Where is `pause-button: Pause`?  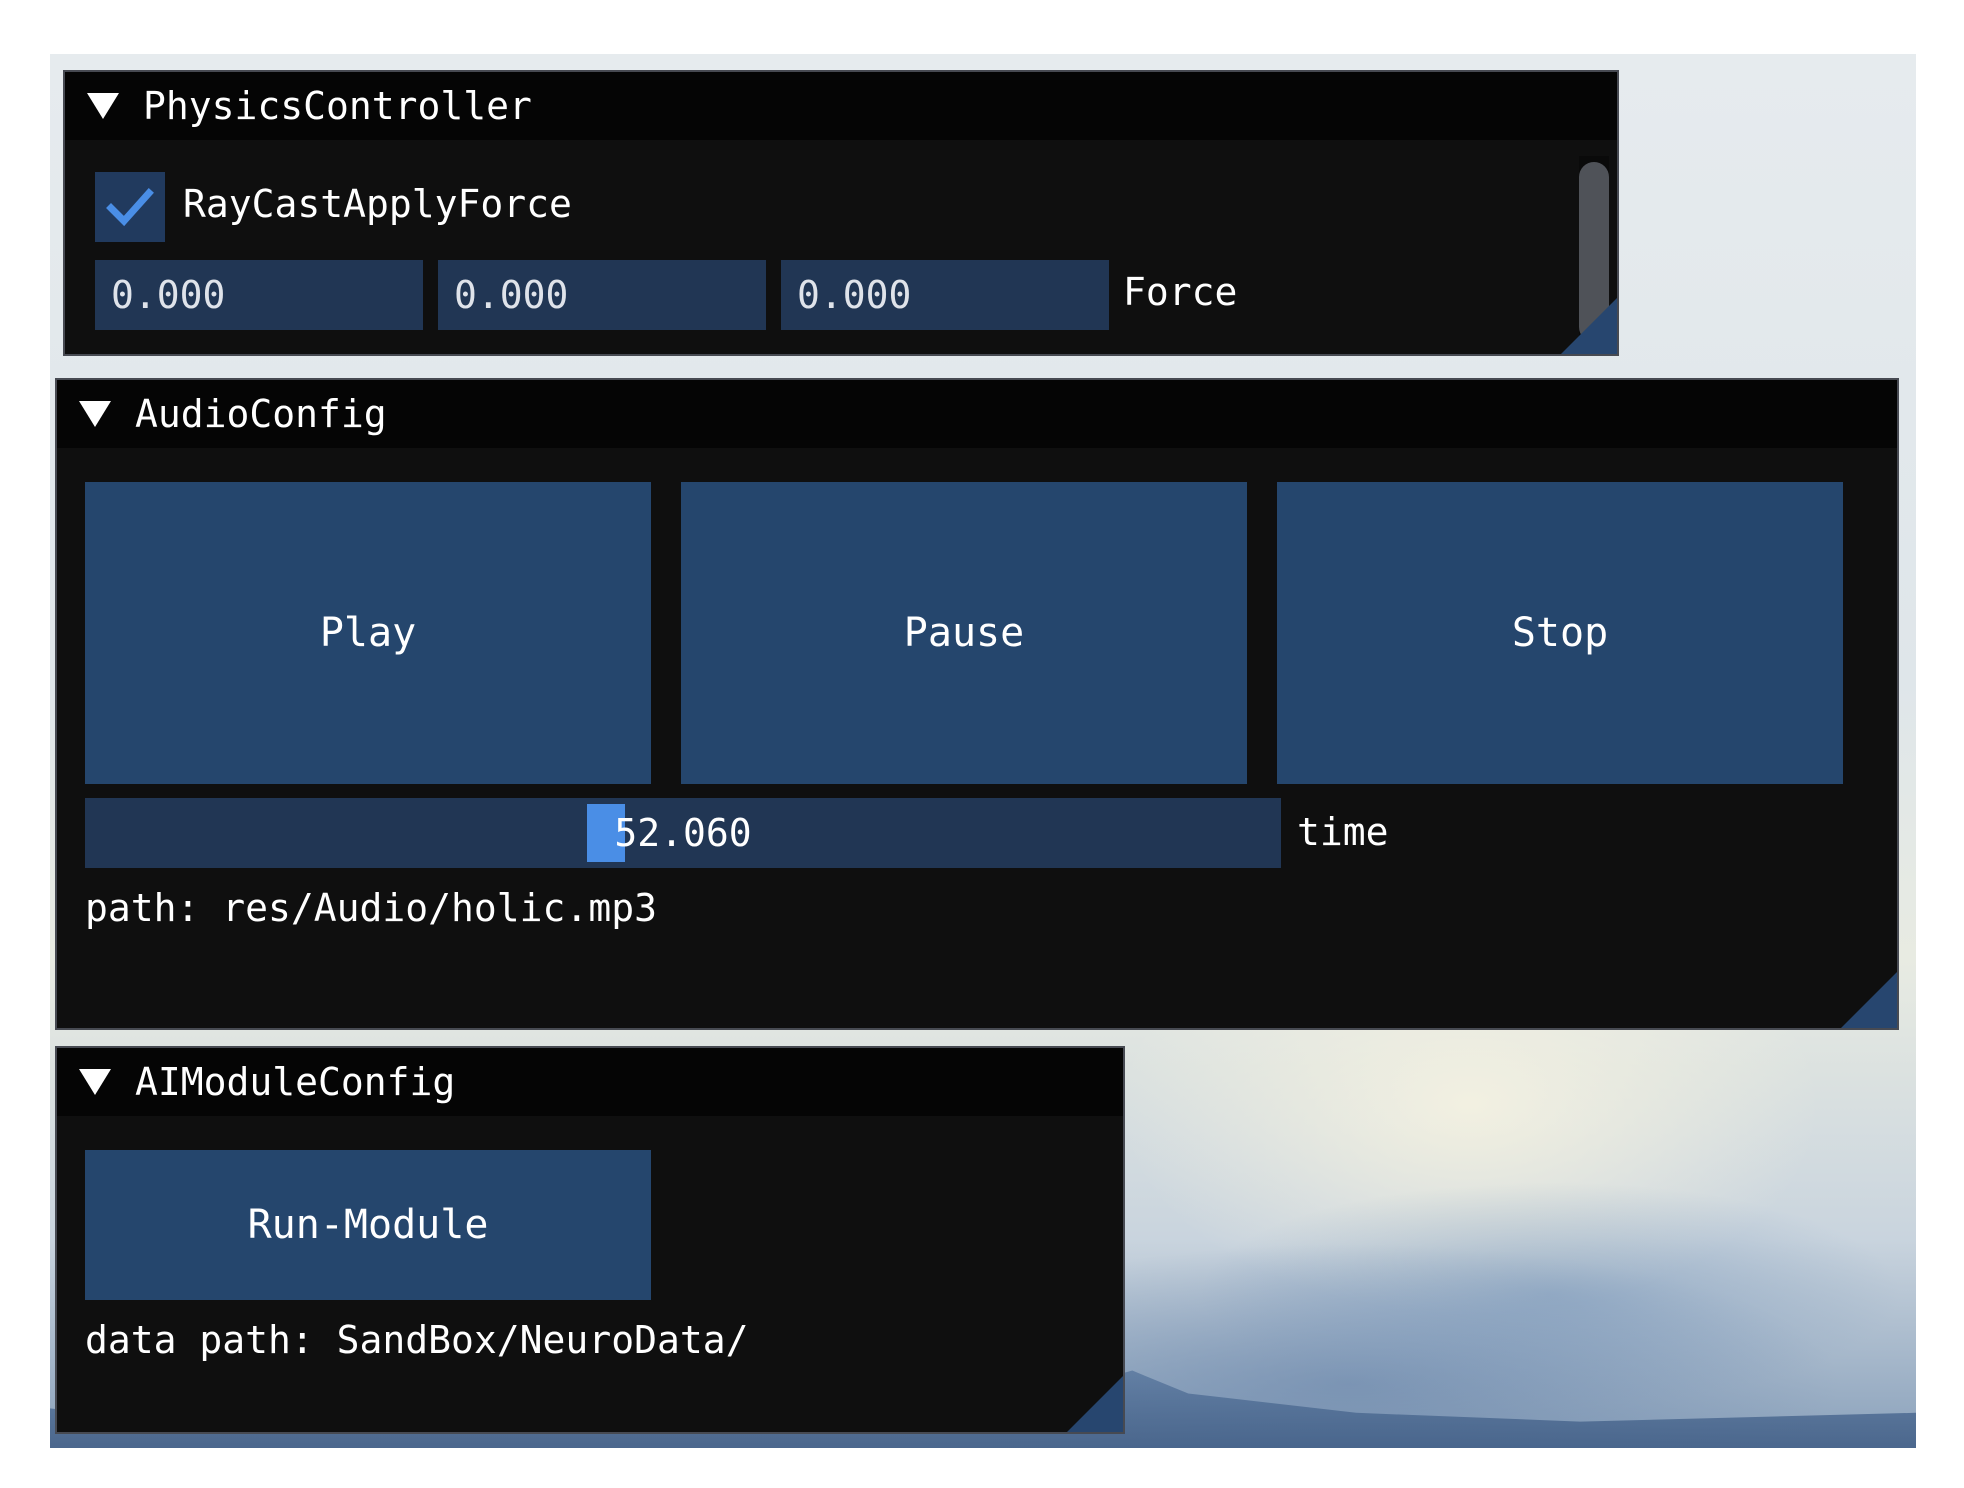
pause-button: Pause is located at coordinates (964, 633).